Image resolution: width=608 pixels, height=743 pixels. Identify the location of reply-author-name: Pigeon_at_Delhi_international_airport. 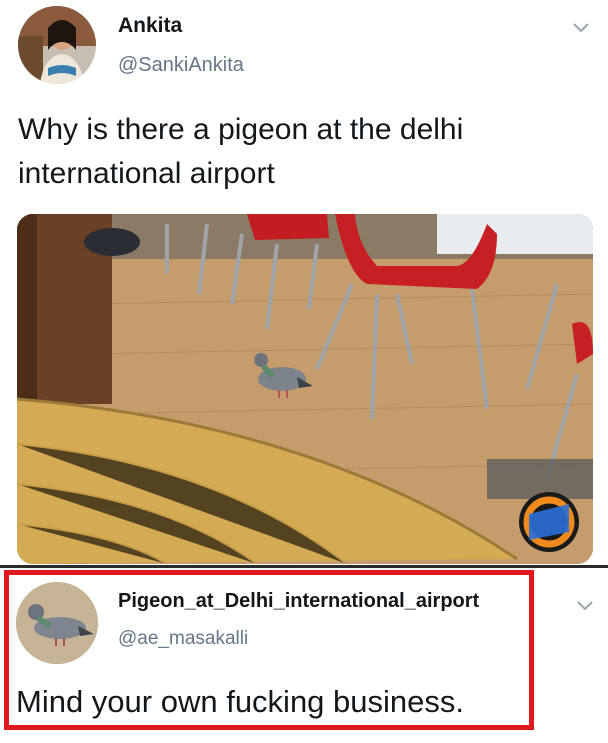
(298, 601).